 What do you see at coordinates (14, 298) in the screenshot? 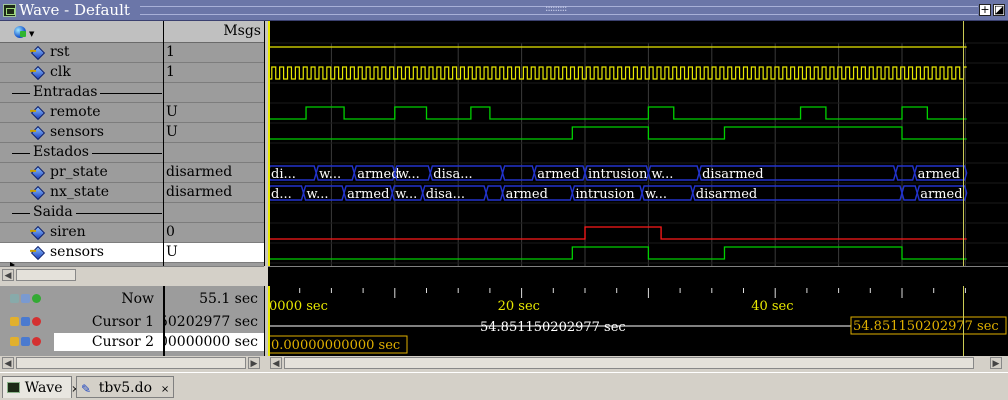
I see `zoom-icon` at bounding box center [14, 298].